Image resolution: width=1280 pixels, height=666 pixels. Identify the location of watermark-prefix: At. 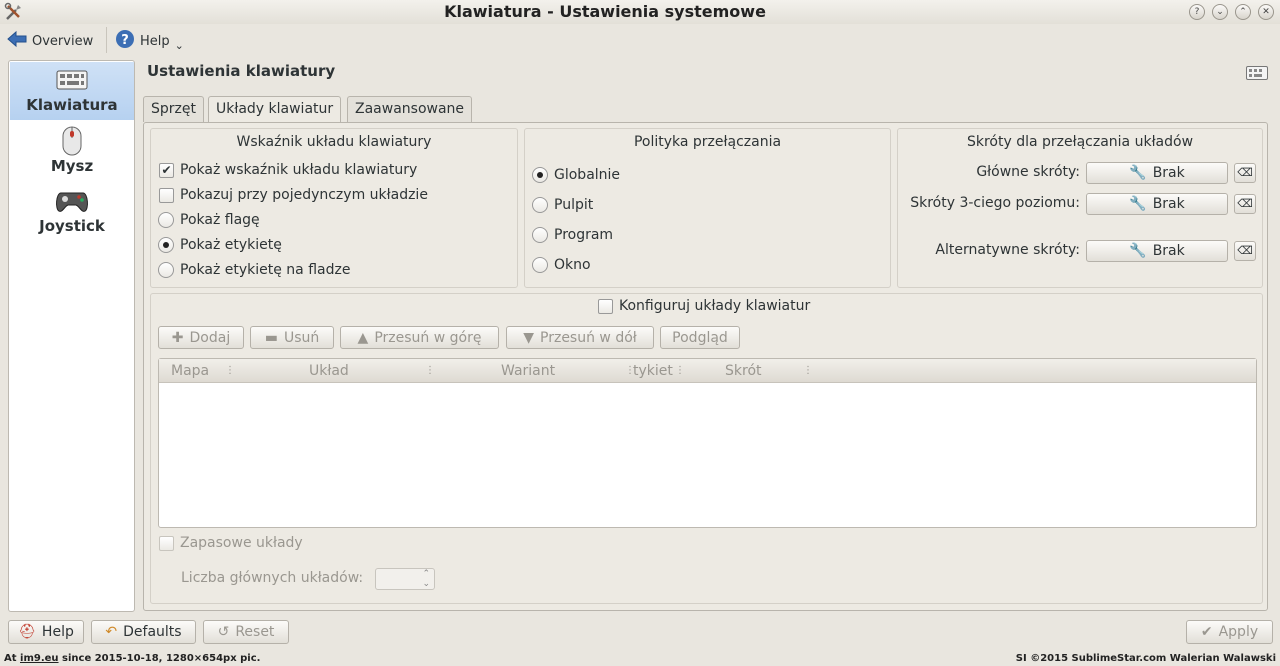
(12, 658).